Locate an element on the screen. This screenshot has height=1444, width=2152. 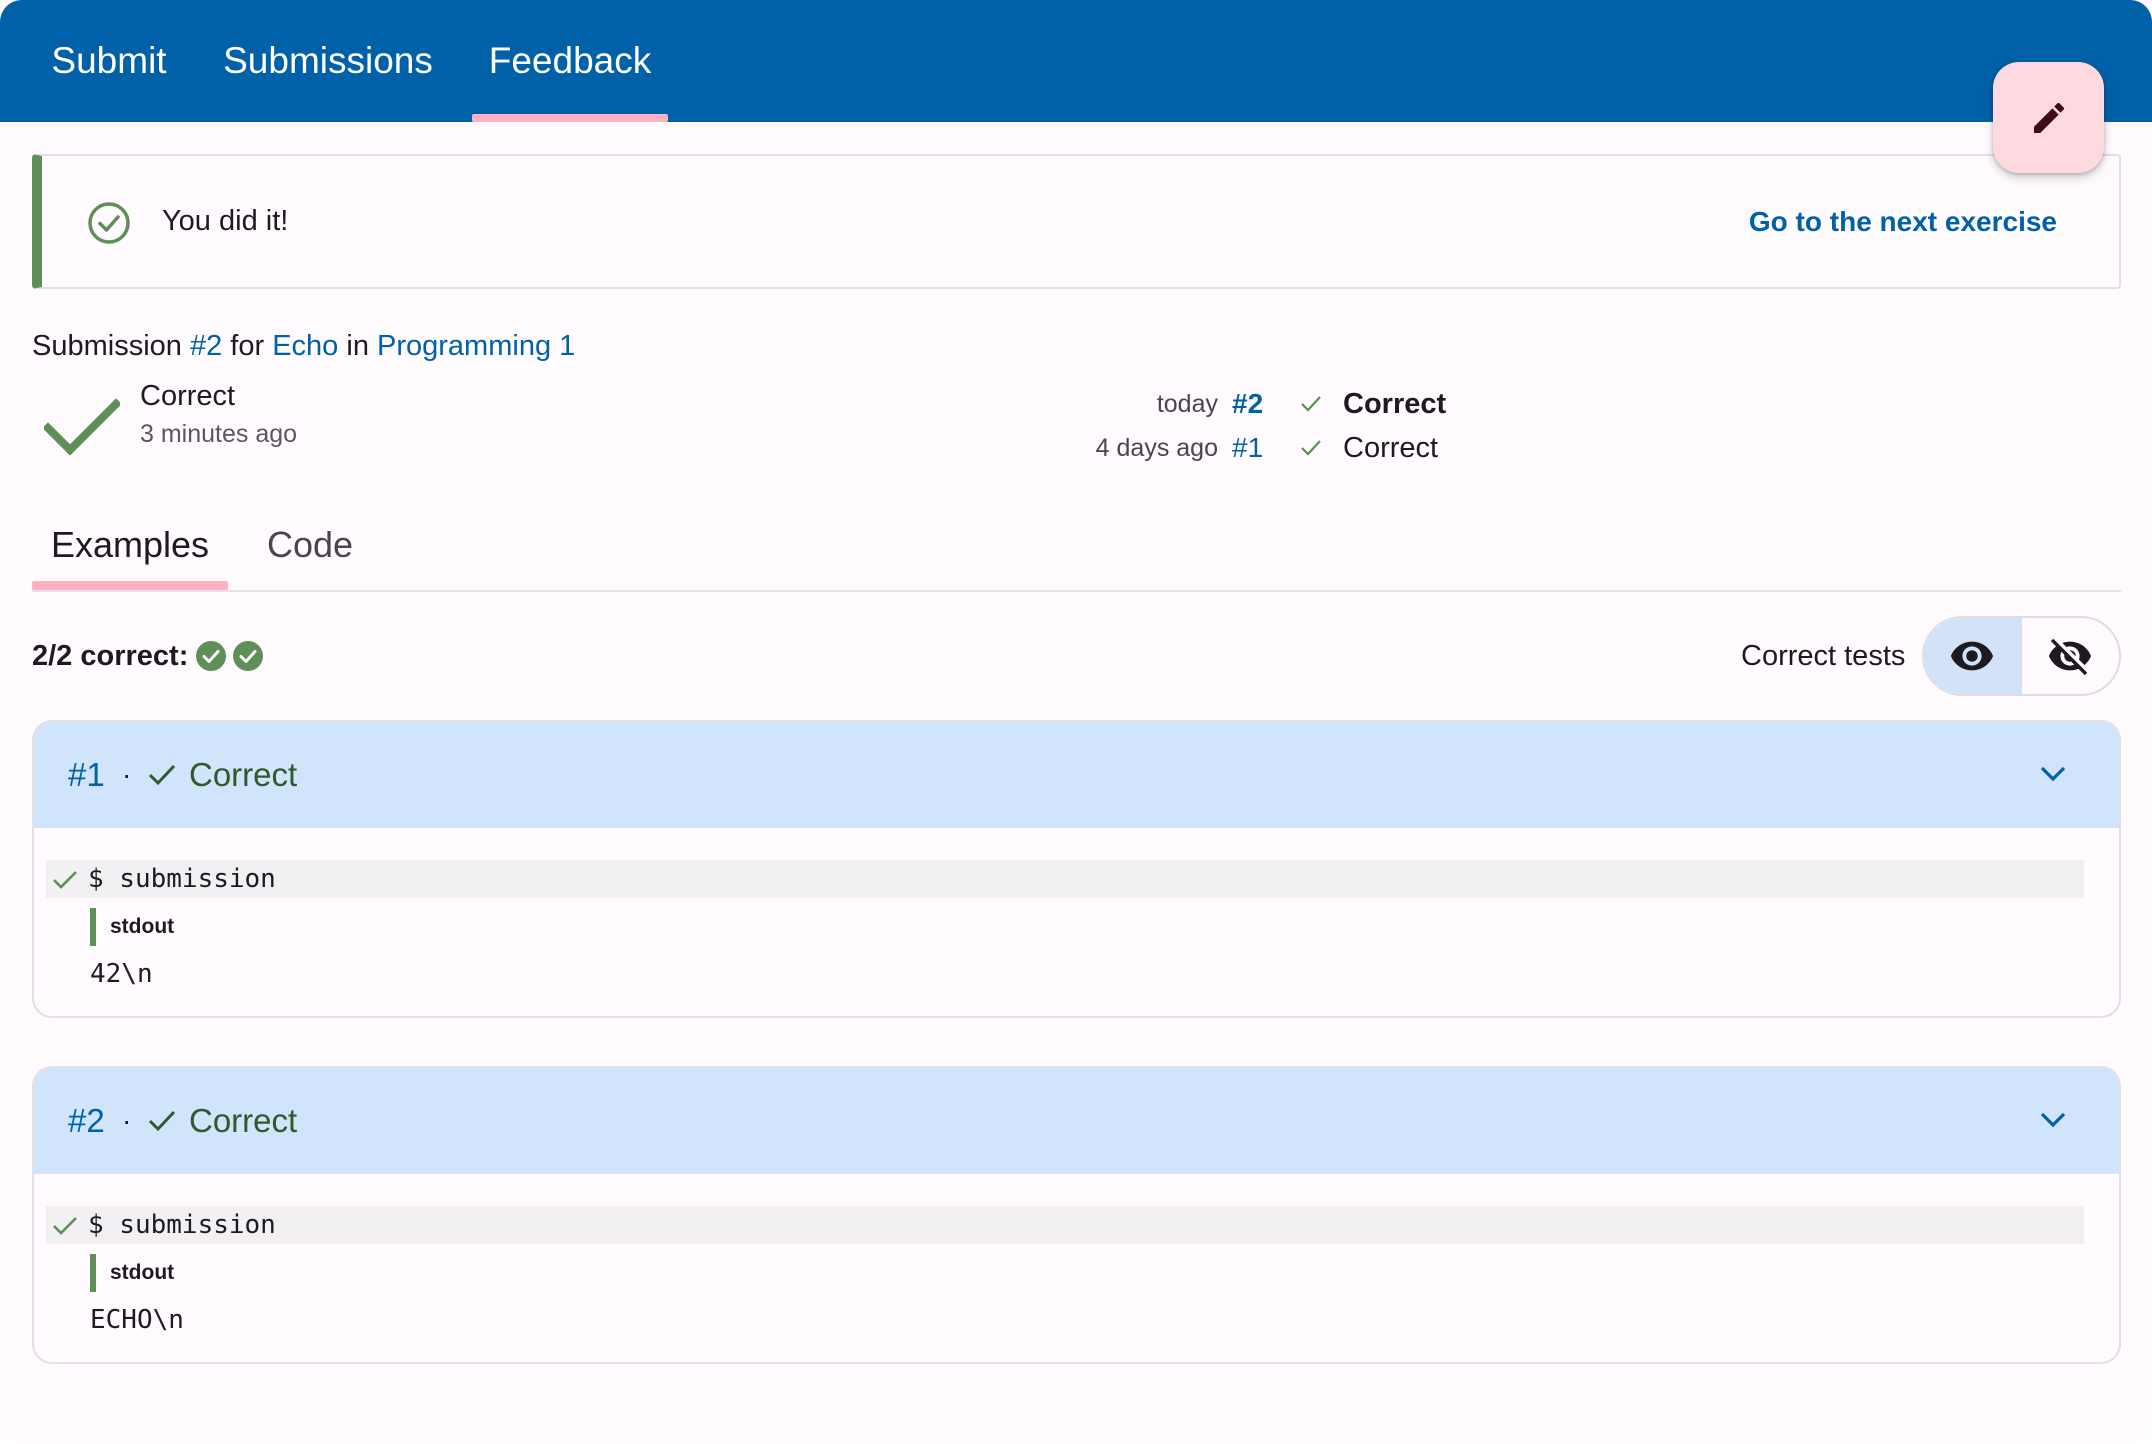
submission-title: Submission #2 for Echo in Programming 1 is located at coordinates (303, 346).